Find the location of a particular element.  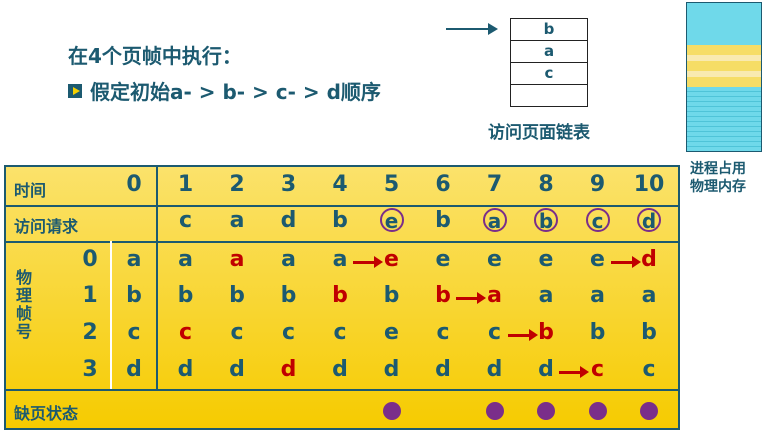

time-tick: 3 is located at coordinates (288, 184).